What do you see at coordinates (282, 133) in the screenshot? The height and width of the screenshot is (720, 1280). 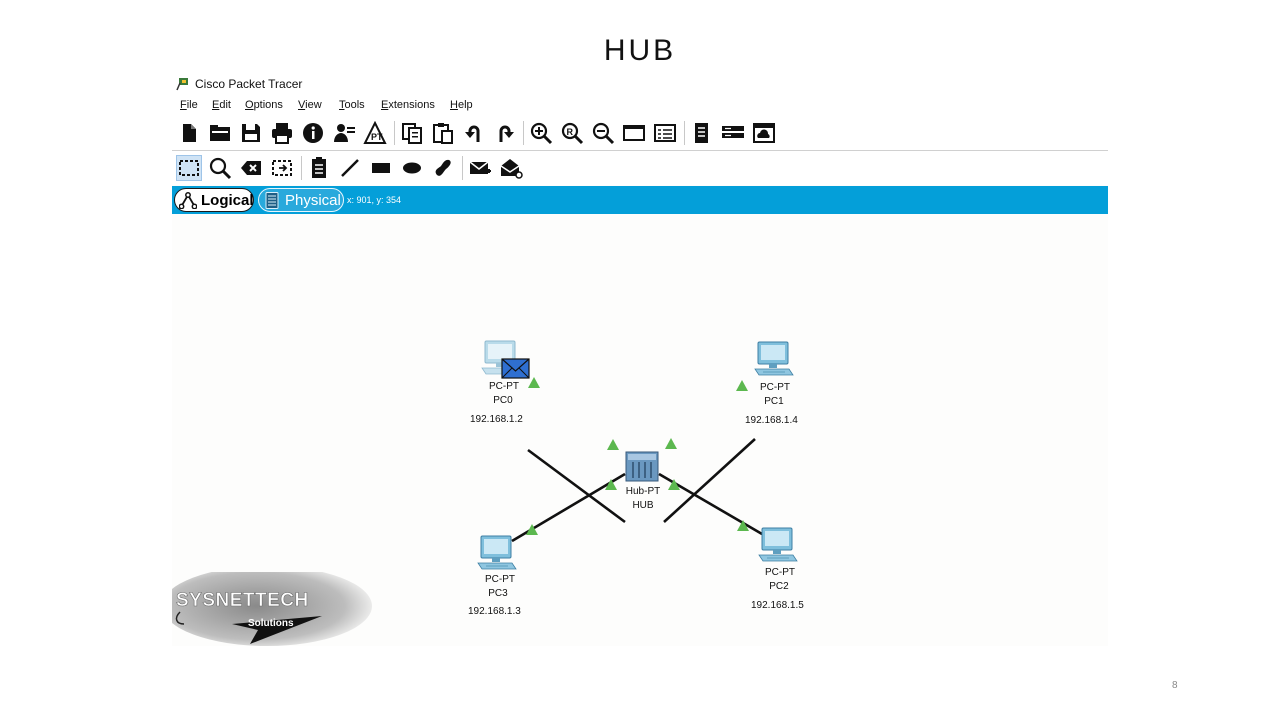 I see `print-icon` at bounding box center [282, 133].